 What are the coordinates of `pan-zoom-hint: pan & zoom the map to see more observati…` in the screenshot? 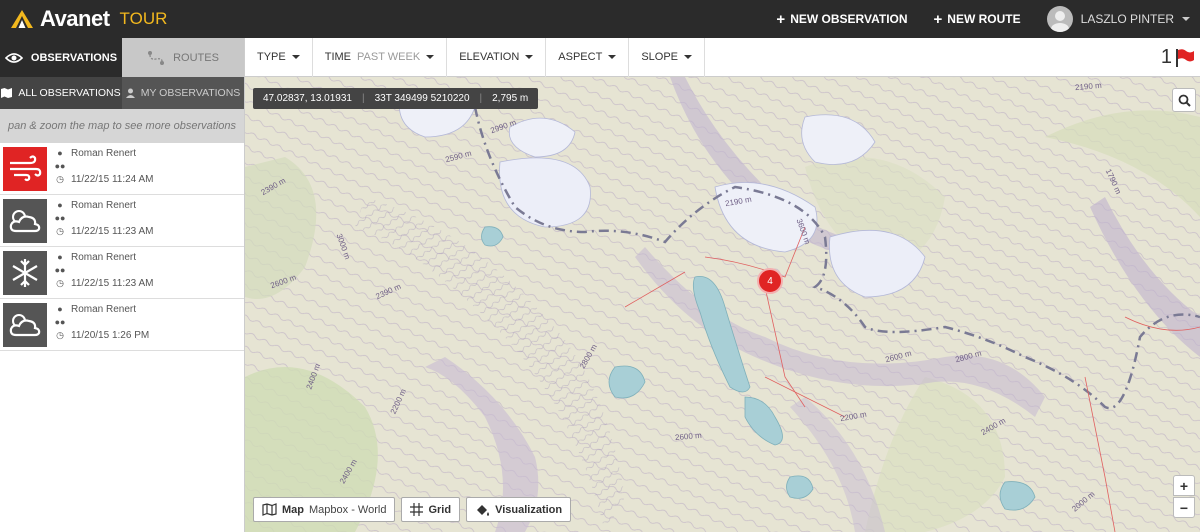 It's located at (122, 126).